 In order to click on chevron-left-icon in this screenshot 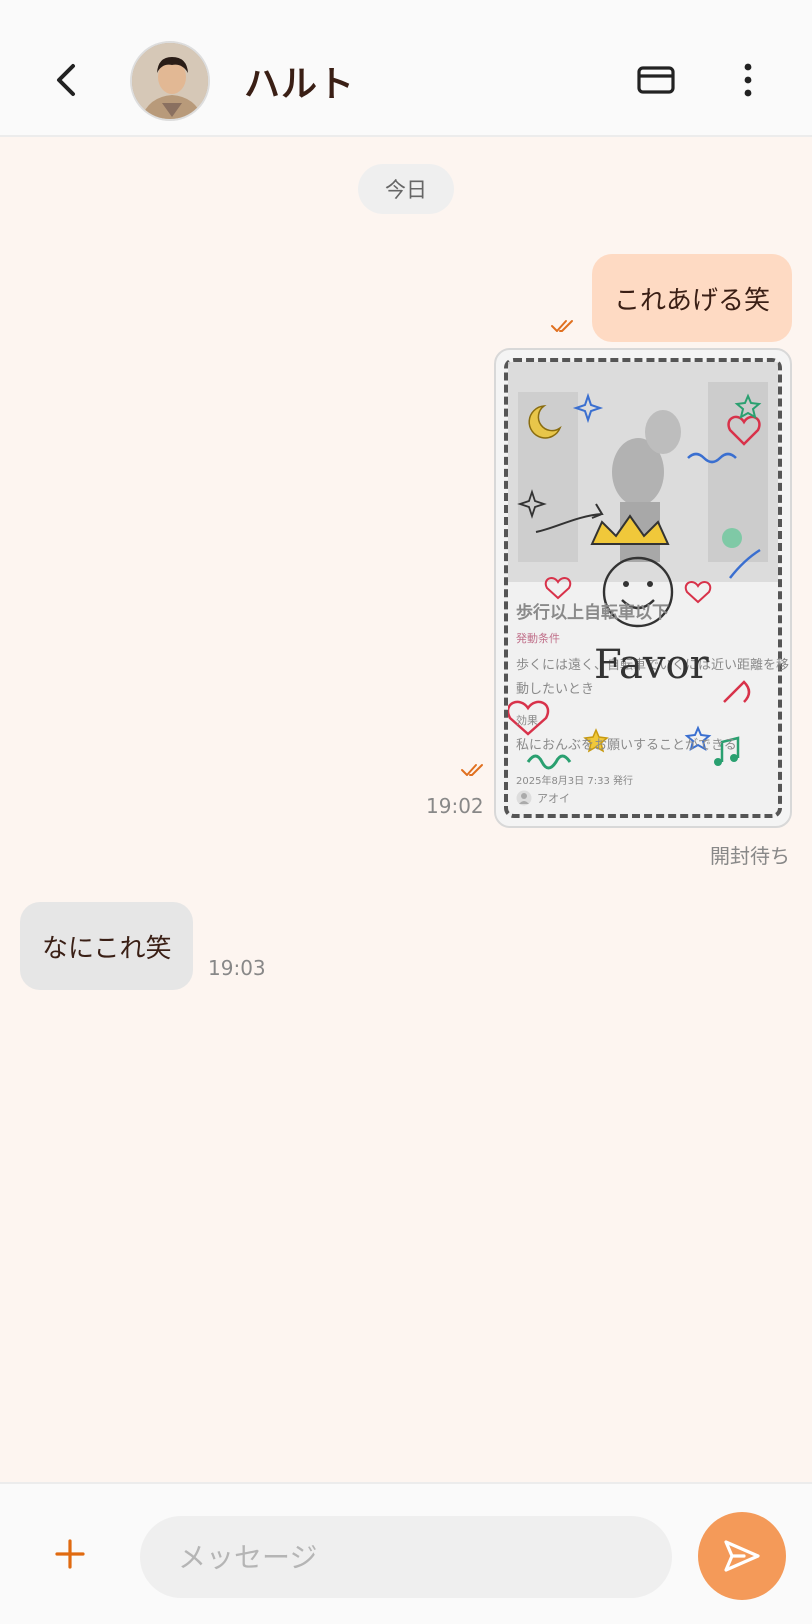, I will do `click(66, 80)`.